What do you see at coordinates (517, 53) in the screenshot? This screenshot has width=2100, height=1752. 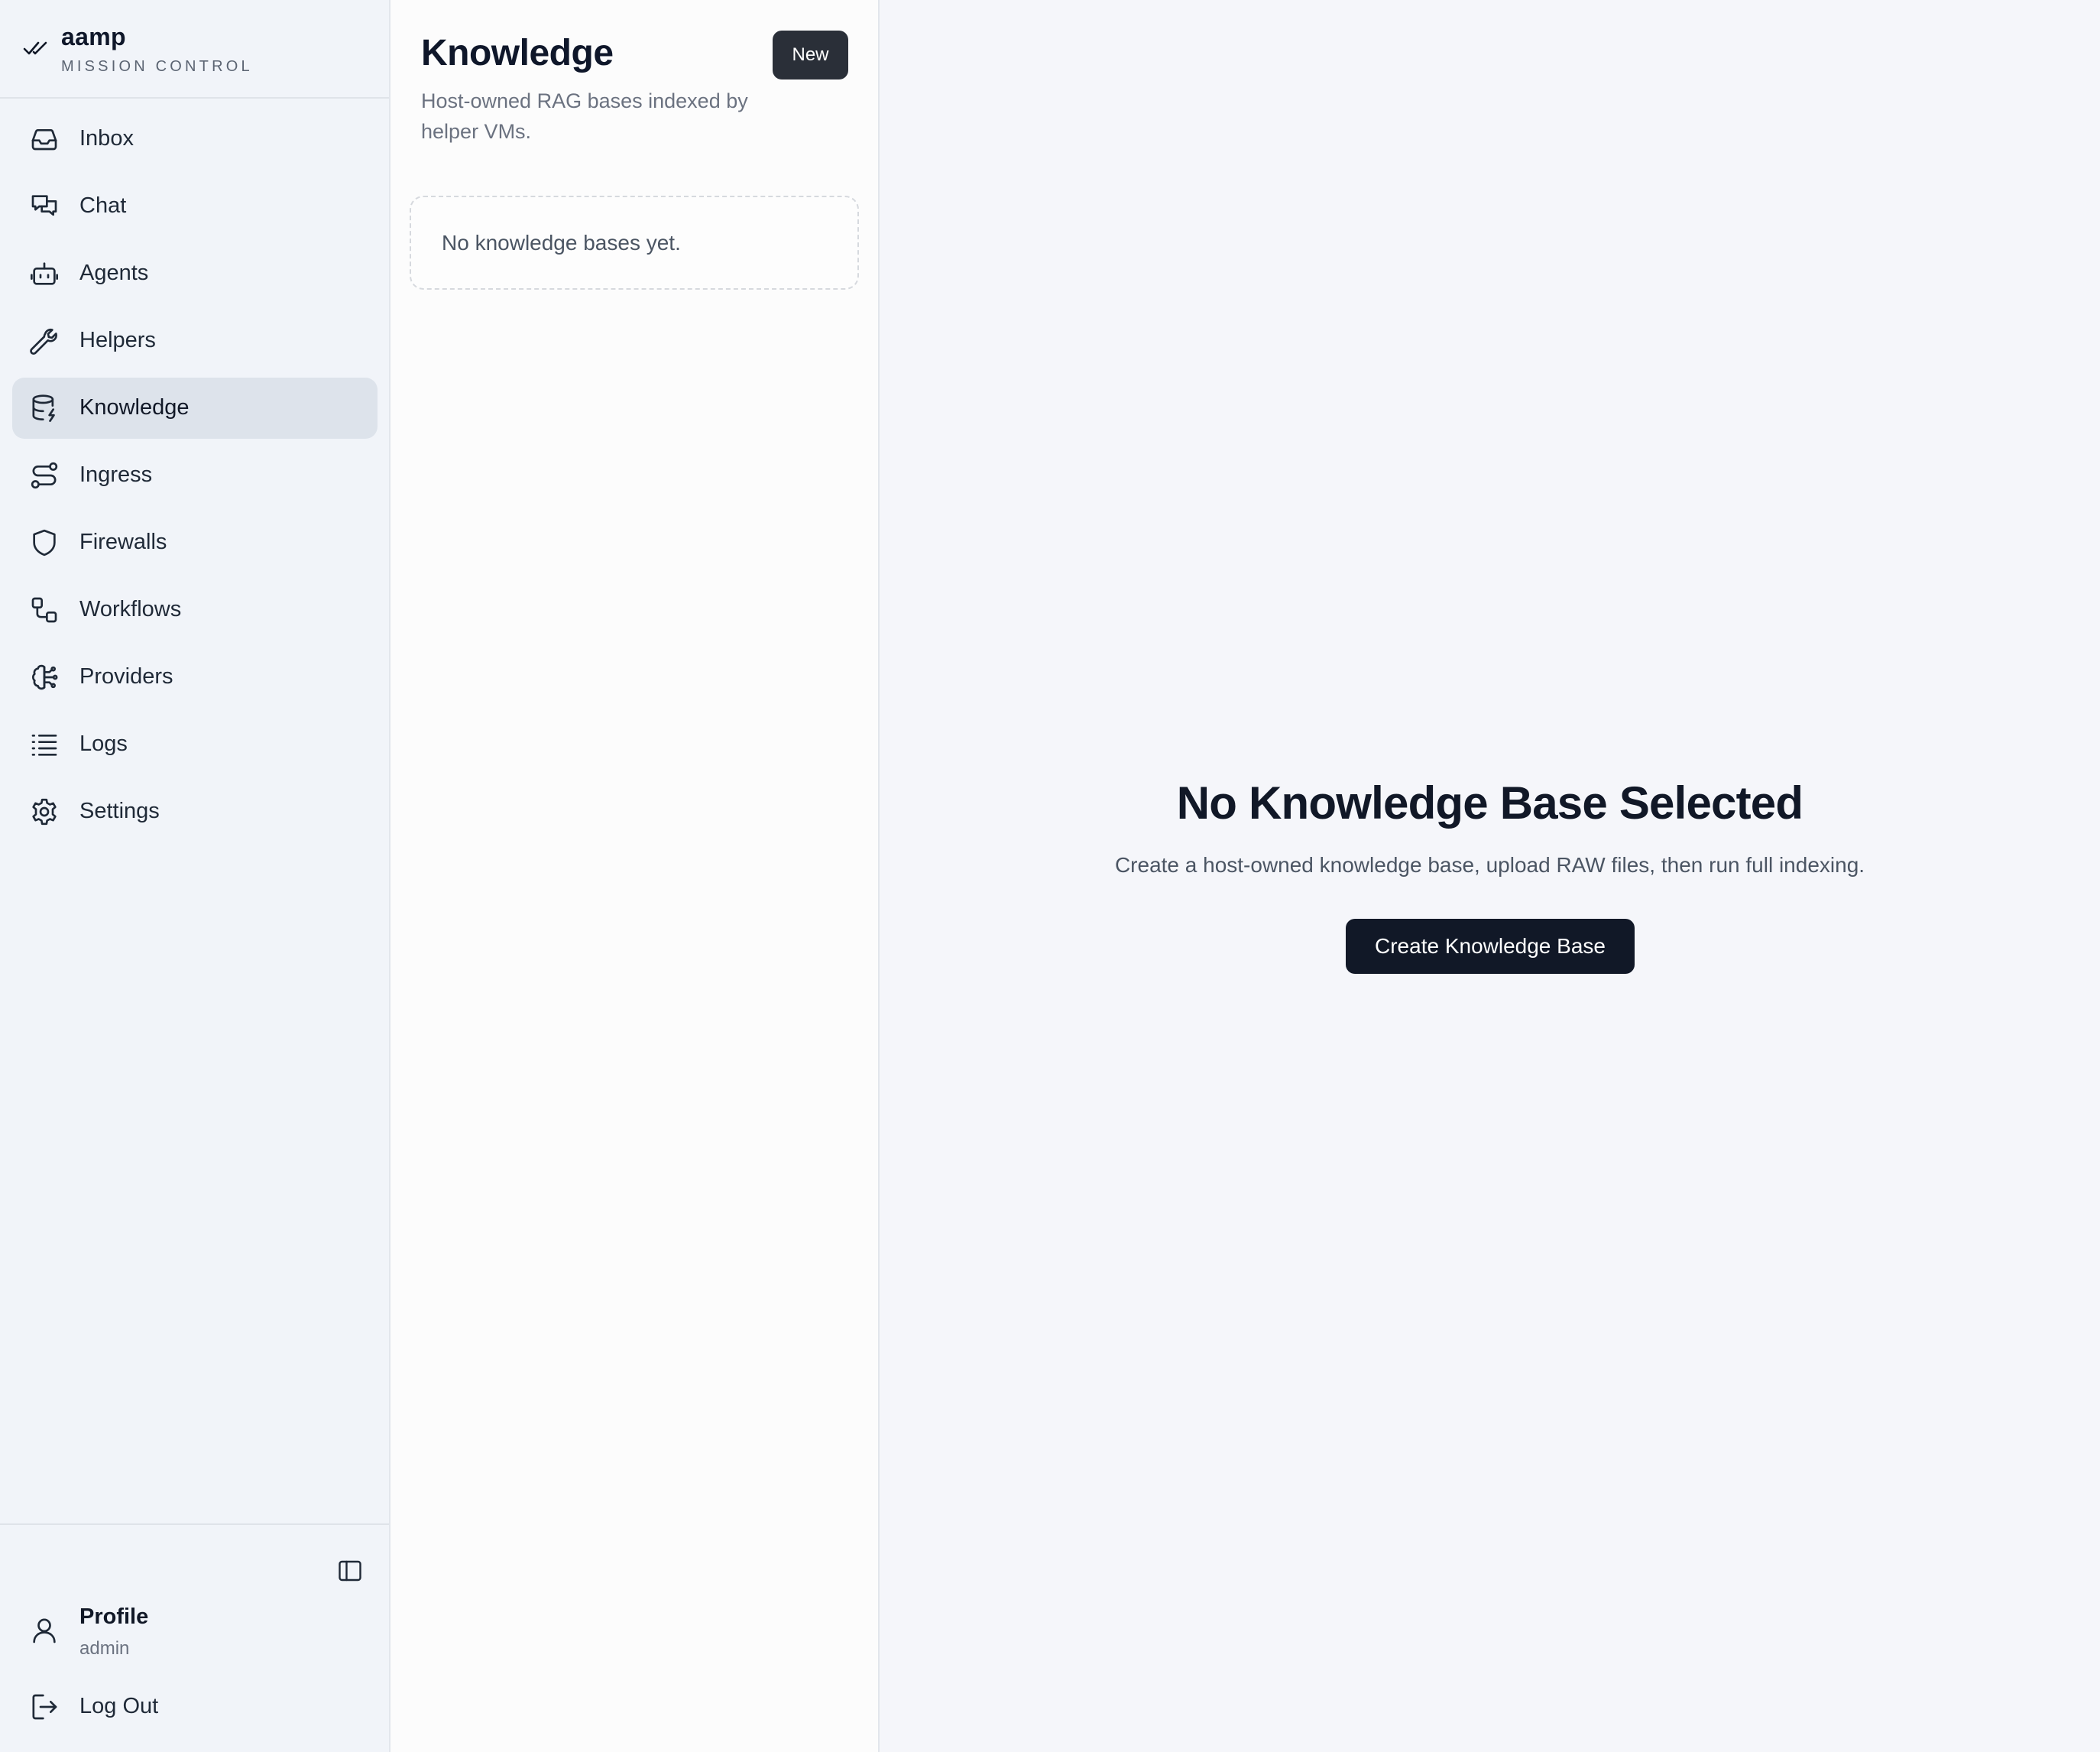 I see `page-title: Knowledge` at bounding box center [517, 53].